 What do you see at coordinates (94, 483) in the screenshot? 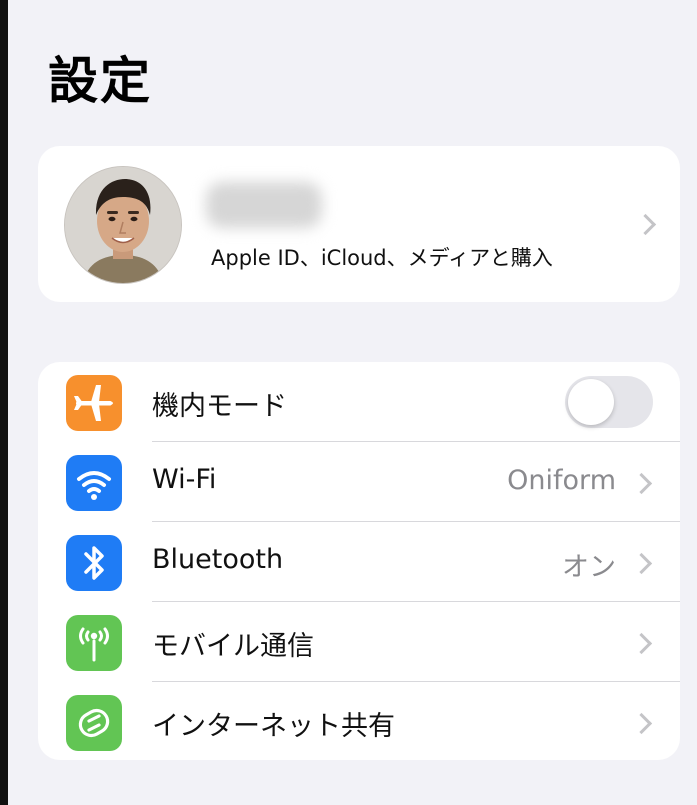
I see `wifi-icon` at bounding box center [94, 483].